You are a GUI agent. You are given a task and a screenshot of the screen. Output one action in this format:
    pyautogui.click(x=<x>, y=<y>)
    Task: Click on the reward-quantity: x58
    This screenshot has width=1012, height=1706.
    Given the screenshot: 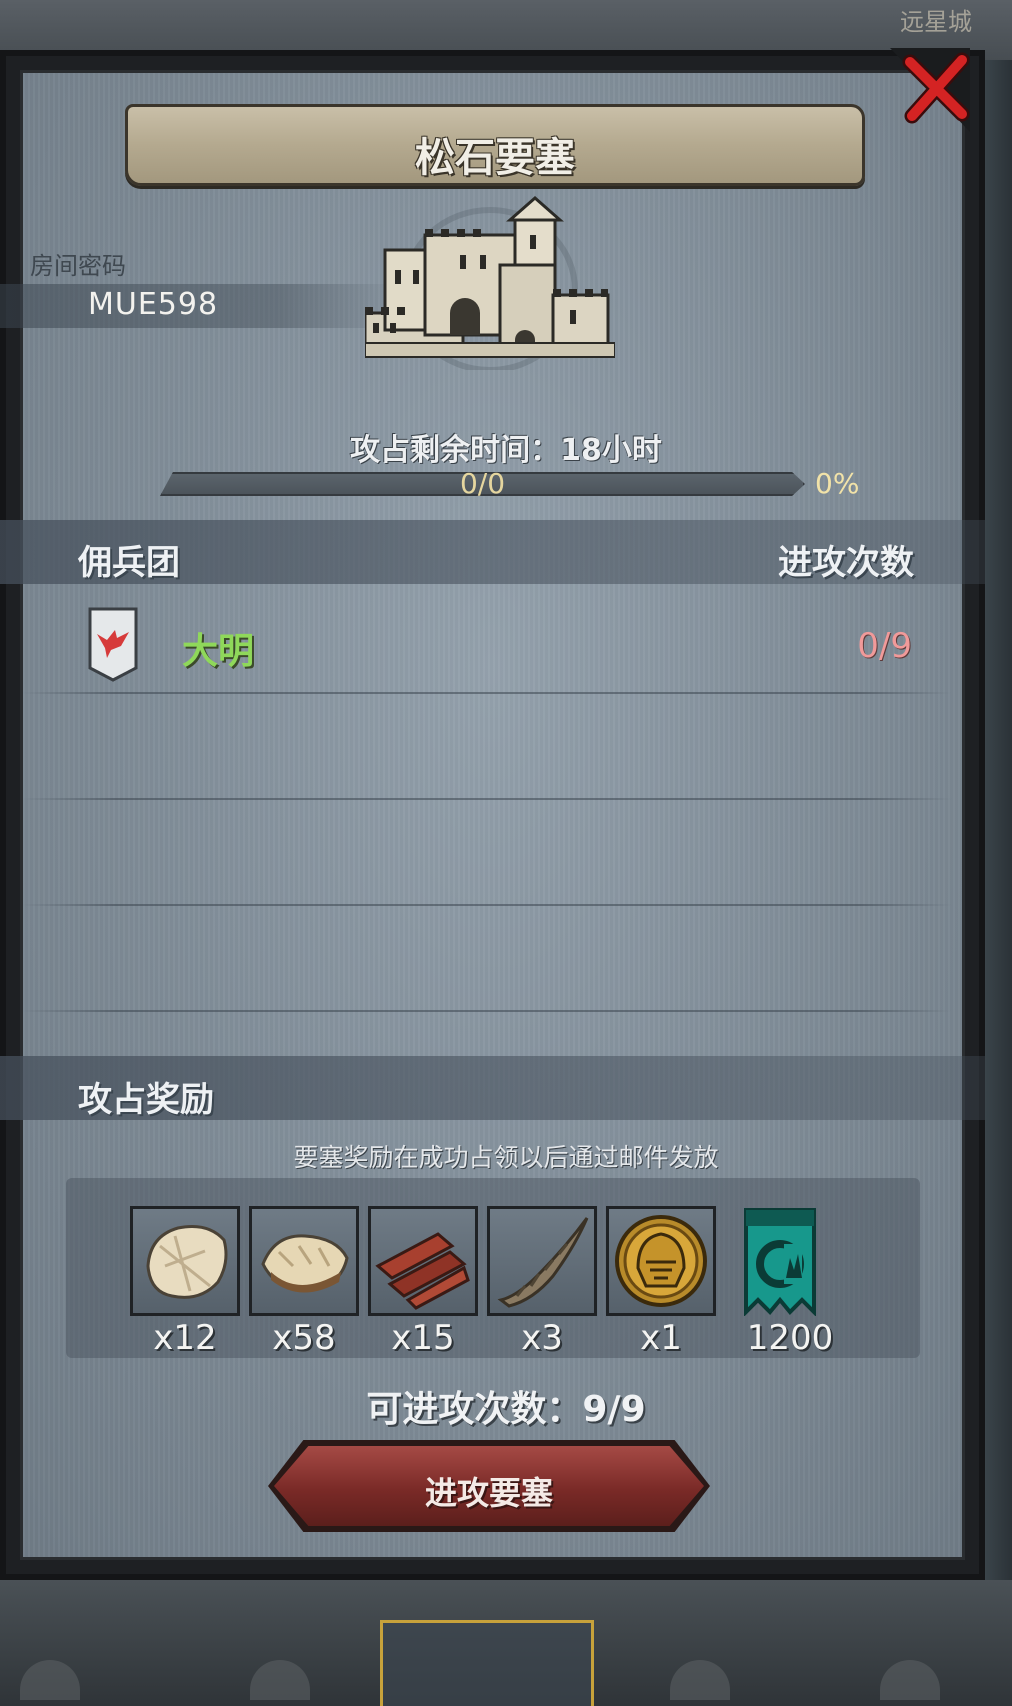 What is the action you would take?
    pyautogui.click(x=304, y=1338)
    